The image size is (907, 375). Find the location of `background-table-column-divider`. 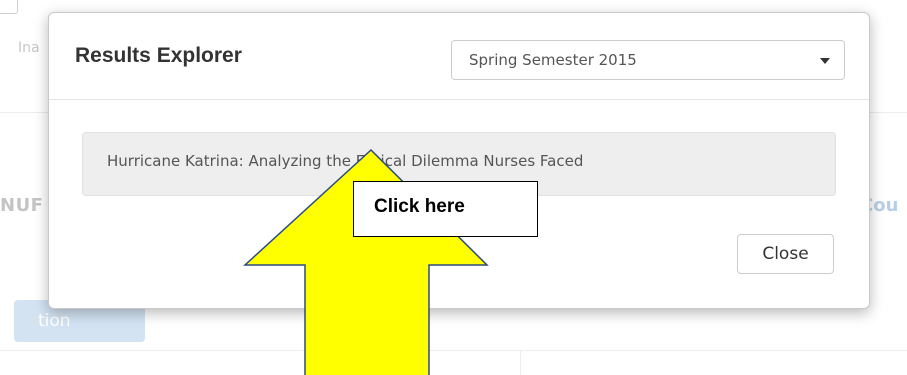

background-table-column-divider is located at coordinates (520, 362).